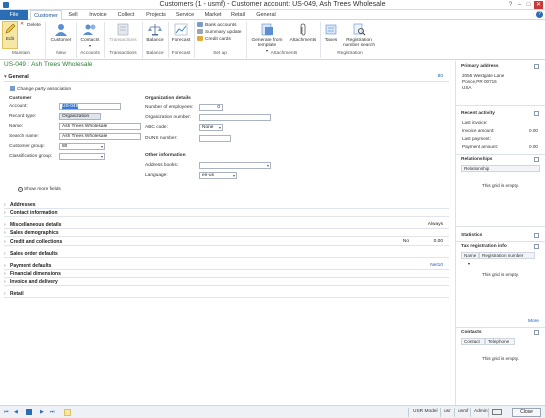  Describe the element at coordinates (266, 15) in the screenshot. I see `tab-general: General` at that location.